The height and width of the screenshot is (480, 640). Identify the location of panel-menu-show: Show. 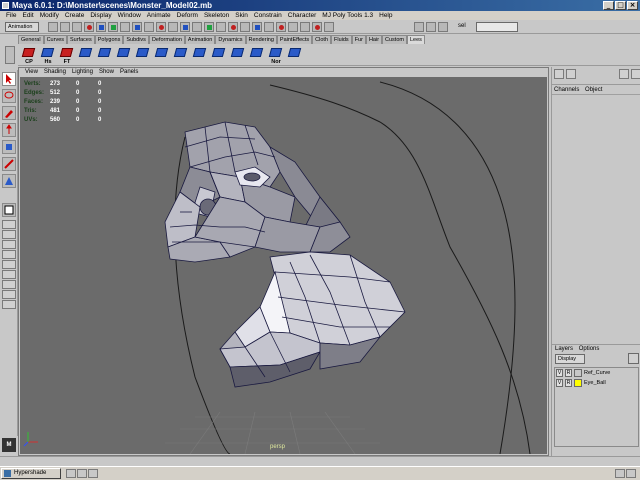
(106, 72).